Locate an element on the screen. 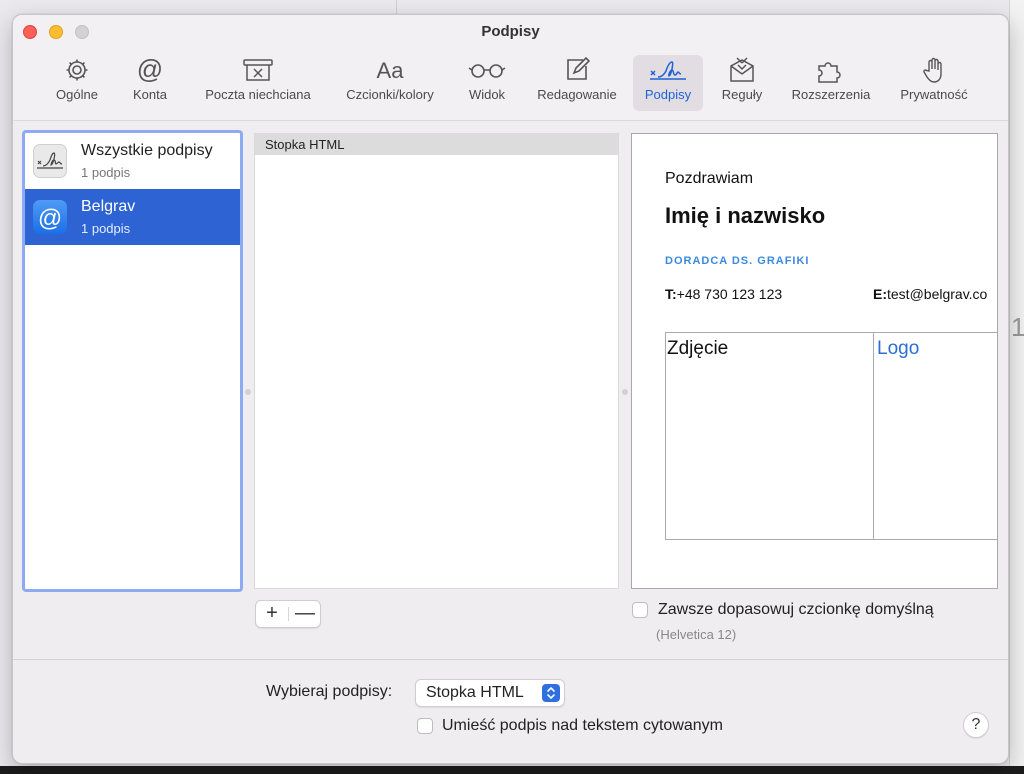 The width and height of the screenshot is (1024, 774). tab-label: Rozszerzenia is located at coordinates (831, 94).